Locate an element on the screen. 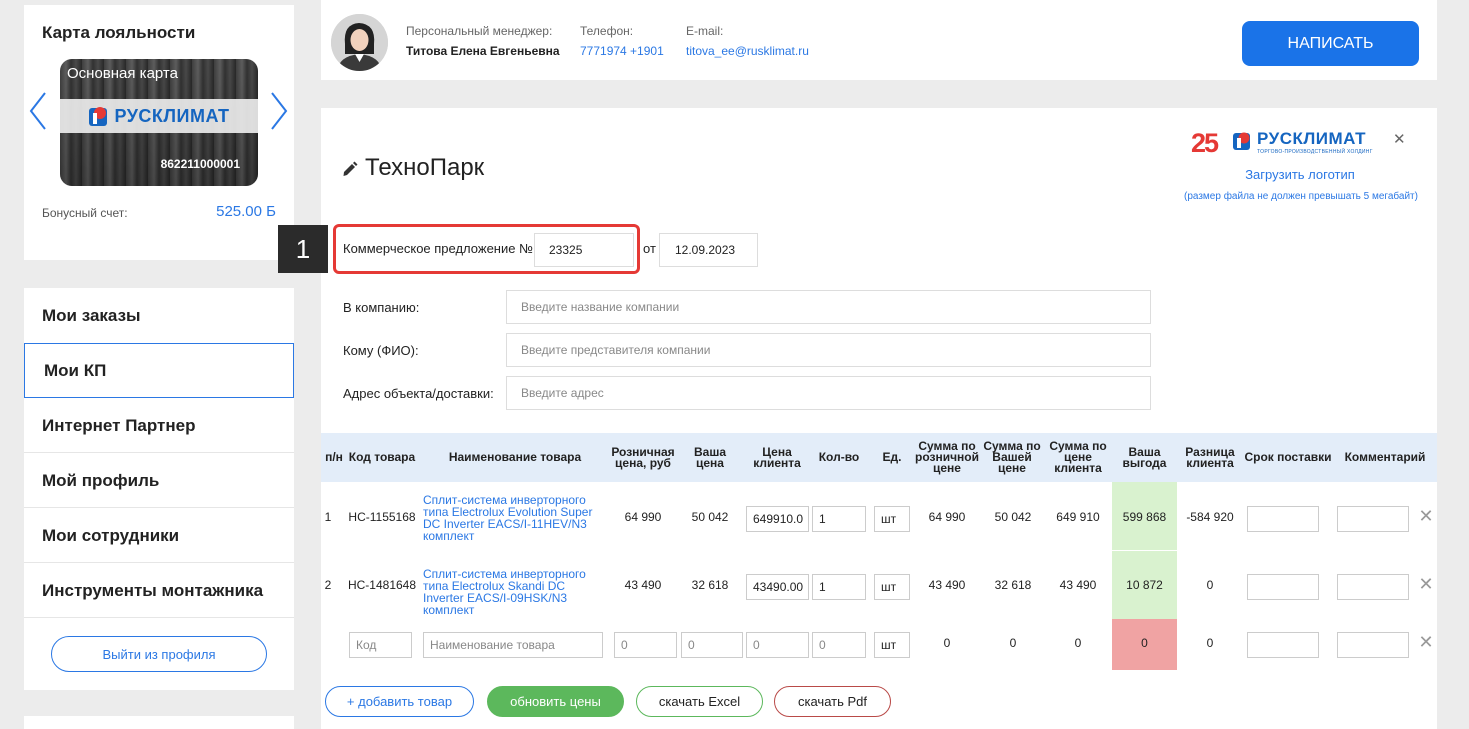 The width and height of the screenshot is (1469, 729). new-sum-your: 0 is located at coordinates (1013, 643).